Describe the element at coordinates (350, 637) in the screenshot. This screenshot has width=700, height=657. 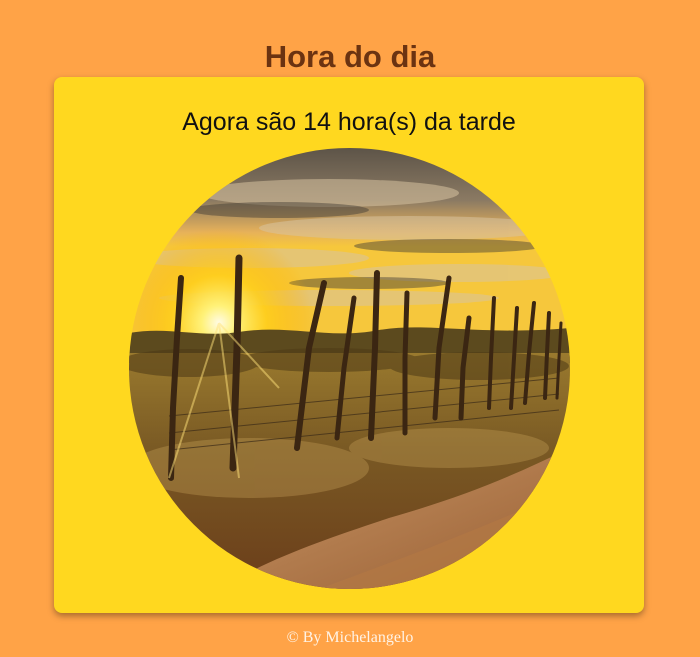
I see `footer-credit: © By Michelangelo` at that location.